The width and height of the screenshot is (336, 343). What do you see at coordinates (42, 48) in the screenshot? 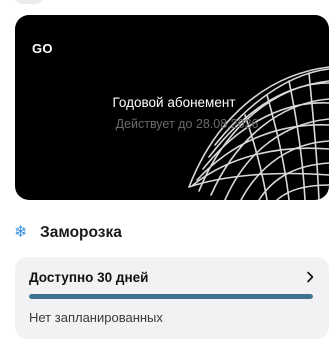
I see `brand-logo: GO` at bounding box center [42, 48].